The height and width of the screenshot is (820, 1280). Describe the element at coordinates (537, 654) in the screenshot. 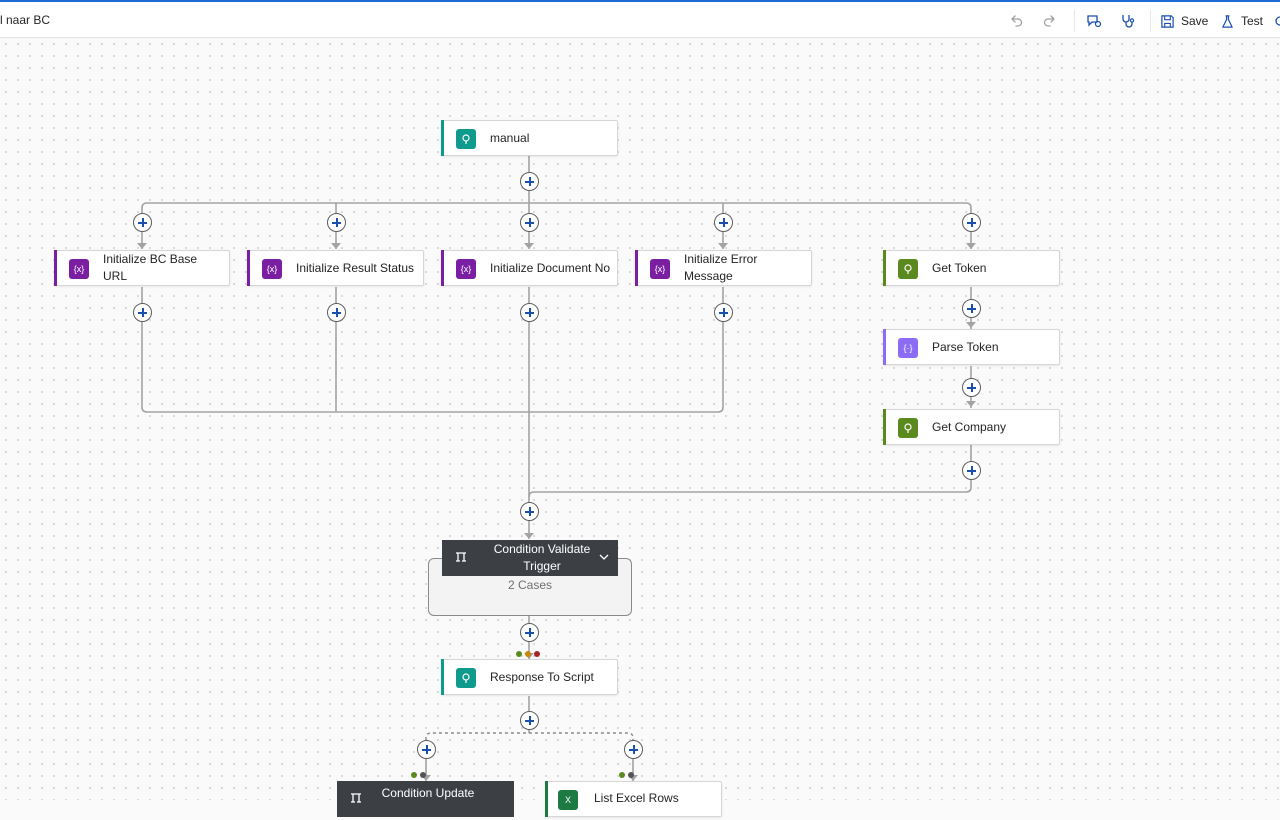

I see `status-failed-dot` at that location.